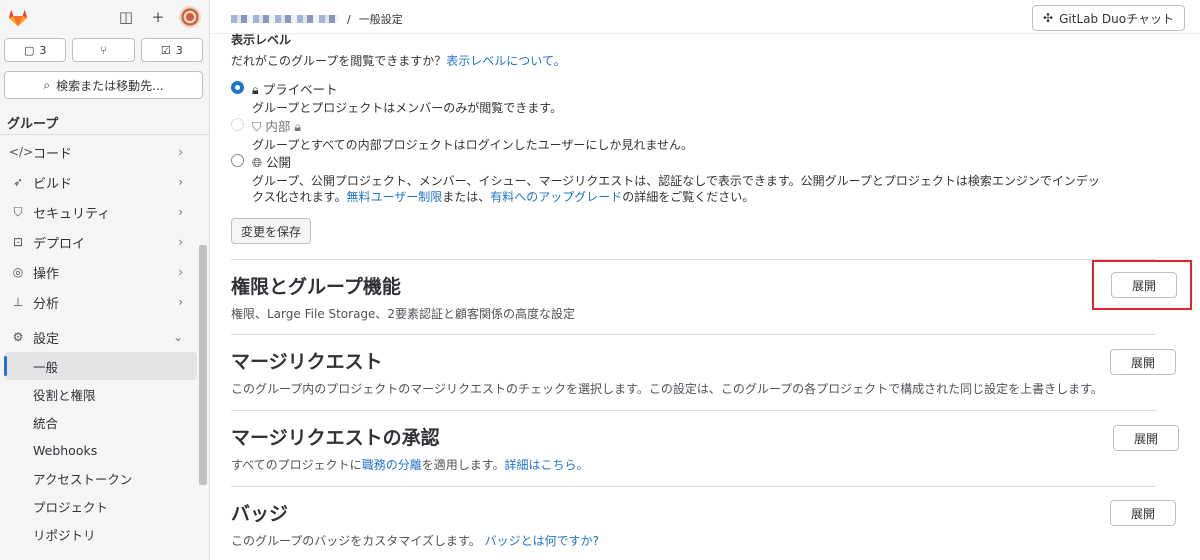 The width and height of the screenshot is (1200, 560). What do you see at coordinates (83, 479) in the screenshot?
I see `sidebar-subitem-label: アクセストークン` at bounding box center [83, 479].